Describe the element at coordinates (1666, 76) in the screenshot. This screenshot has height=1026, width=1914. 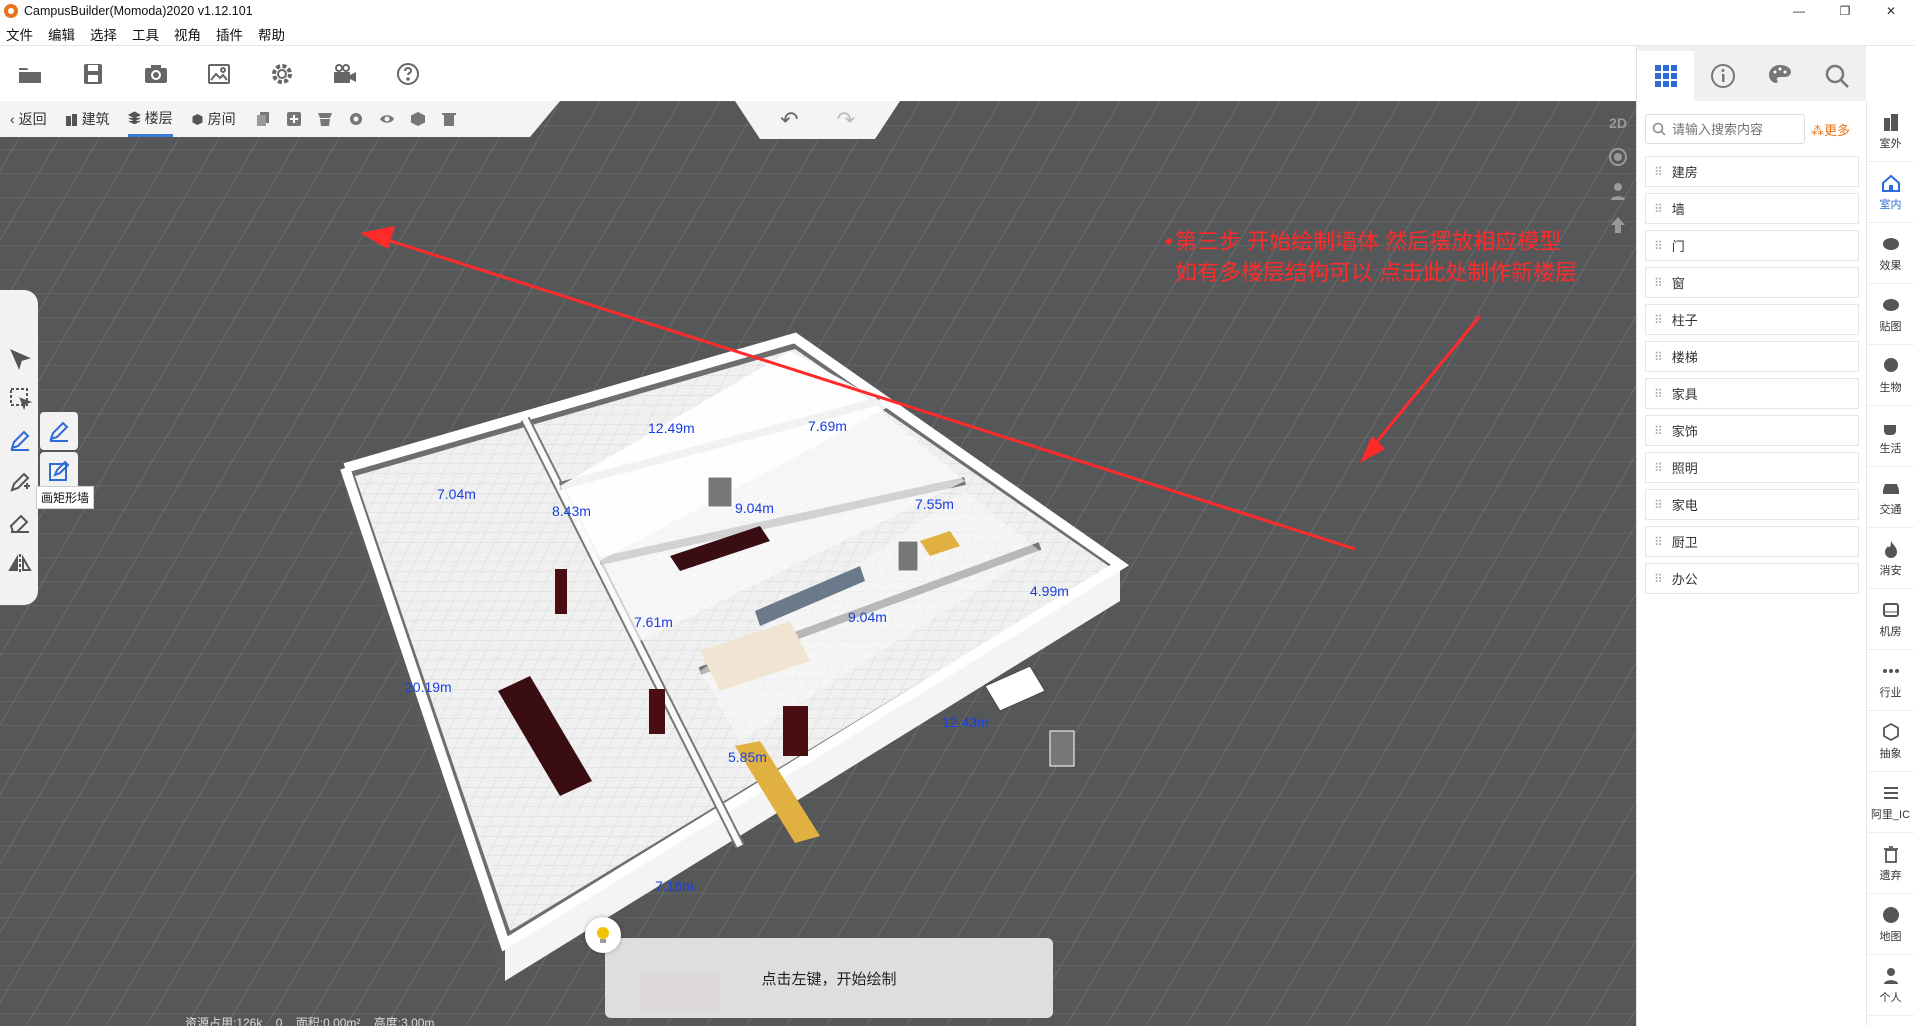
I see `grid-apps-icon` at that location.